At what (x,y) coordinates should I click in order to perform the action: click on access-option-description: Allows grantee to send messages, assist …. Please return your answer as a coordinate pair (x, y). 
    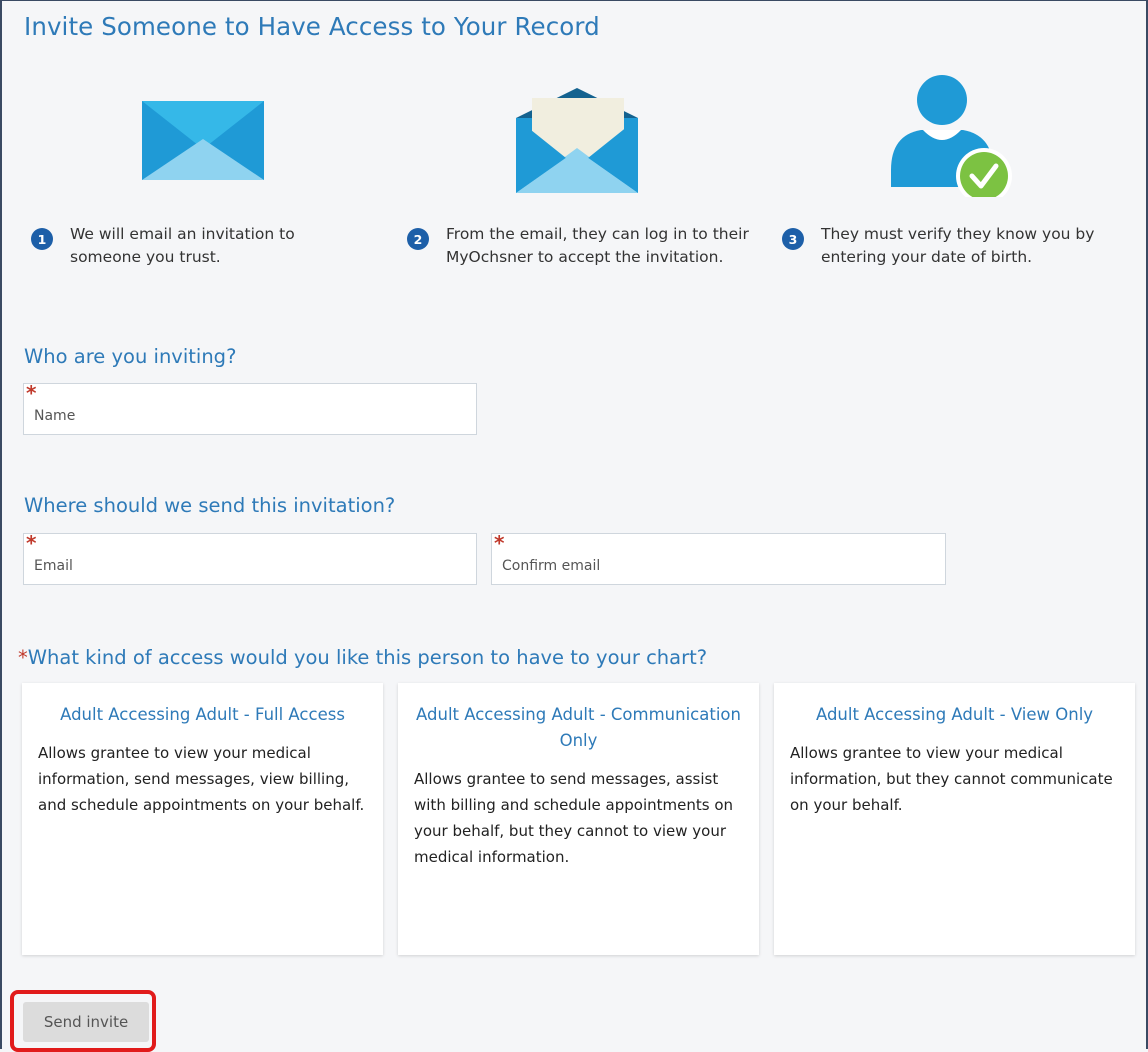
    Looking at the image, I should click on (574, 818).